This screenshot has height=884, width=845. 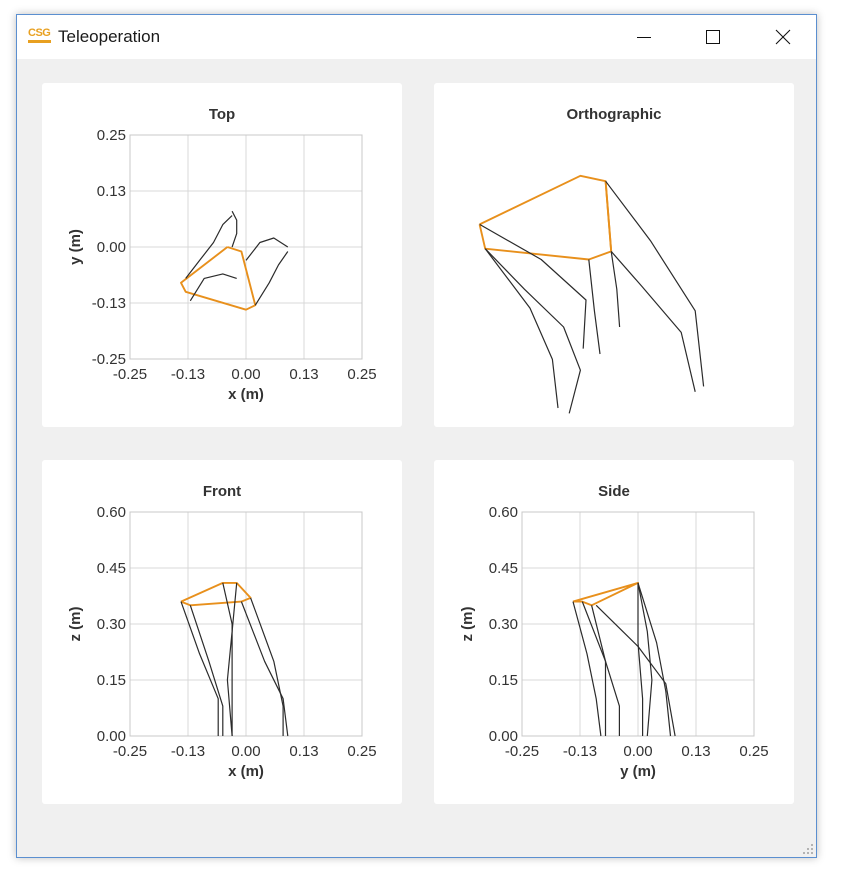 I want to click on app-logo-bar, so click(x=39, y=41).